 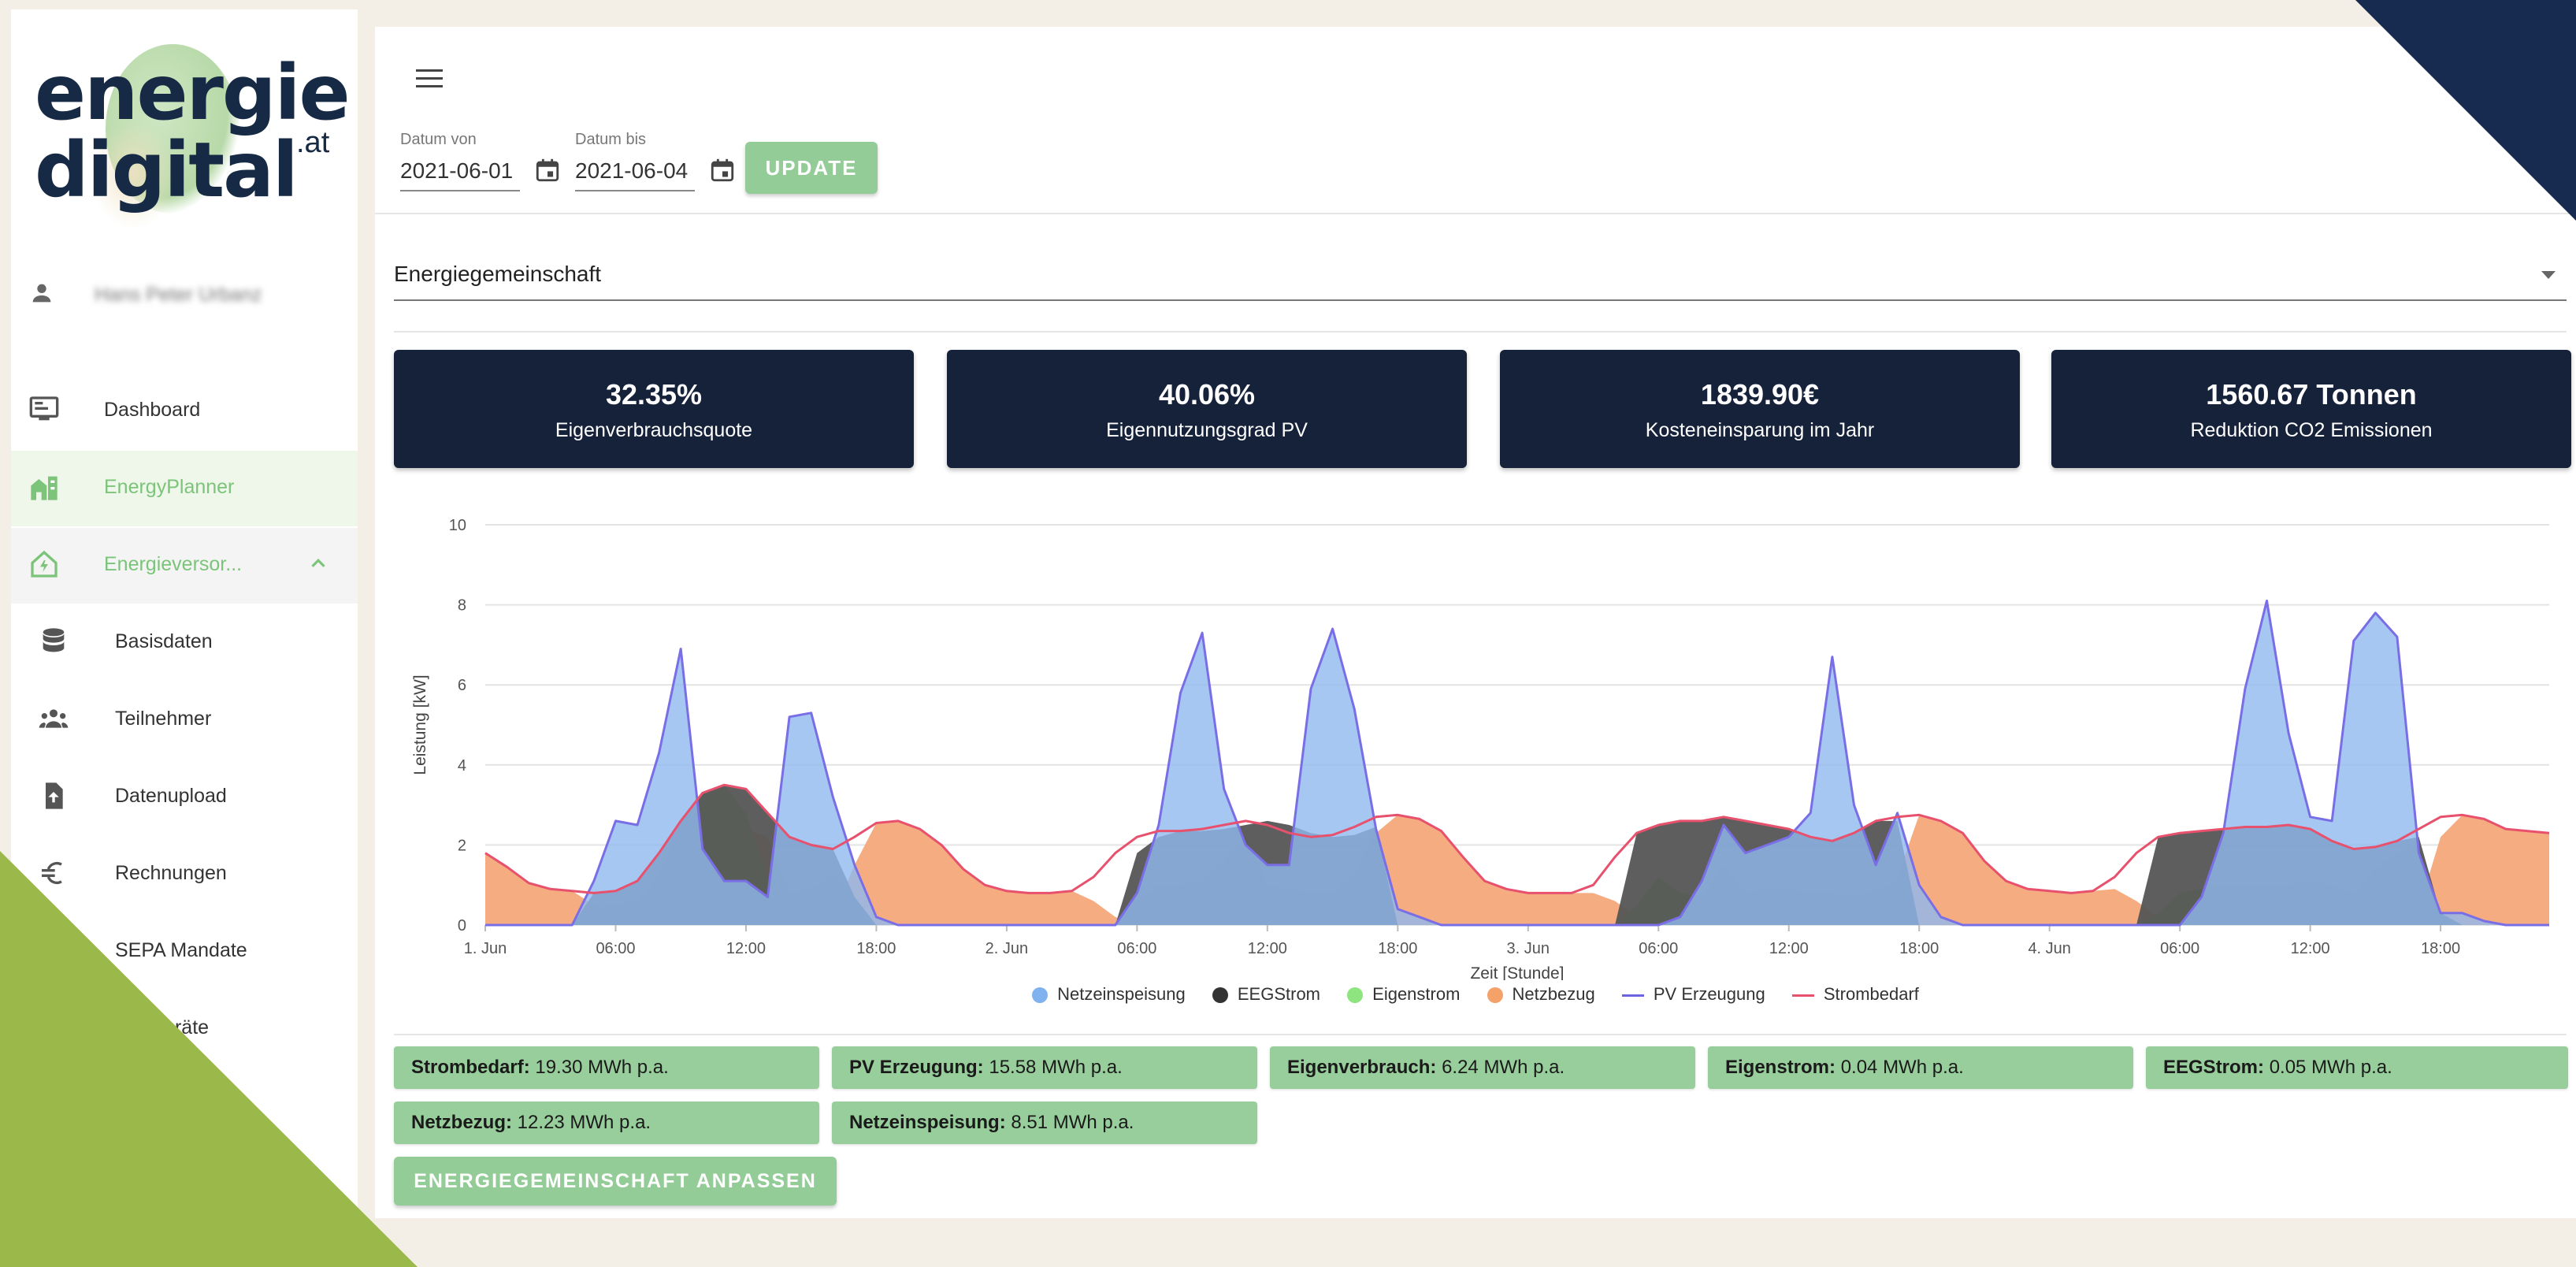 What do you see at coordinates (2330, 1067) in the screenshot?
I see `stat-value: 0.05 MWh p.a.` at bounding box center [2330, 1067].